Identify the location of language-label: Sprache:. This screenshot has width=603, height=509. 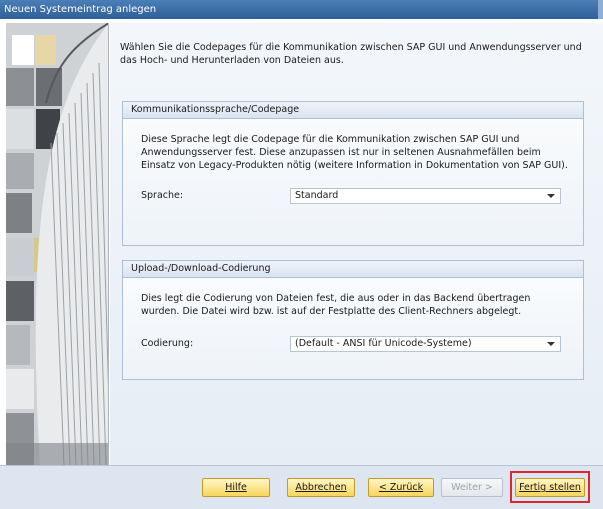
(162, 195).